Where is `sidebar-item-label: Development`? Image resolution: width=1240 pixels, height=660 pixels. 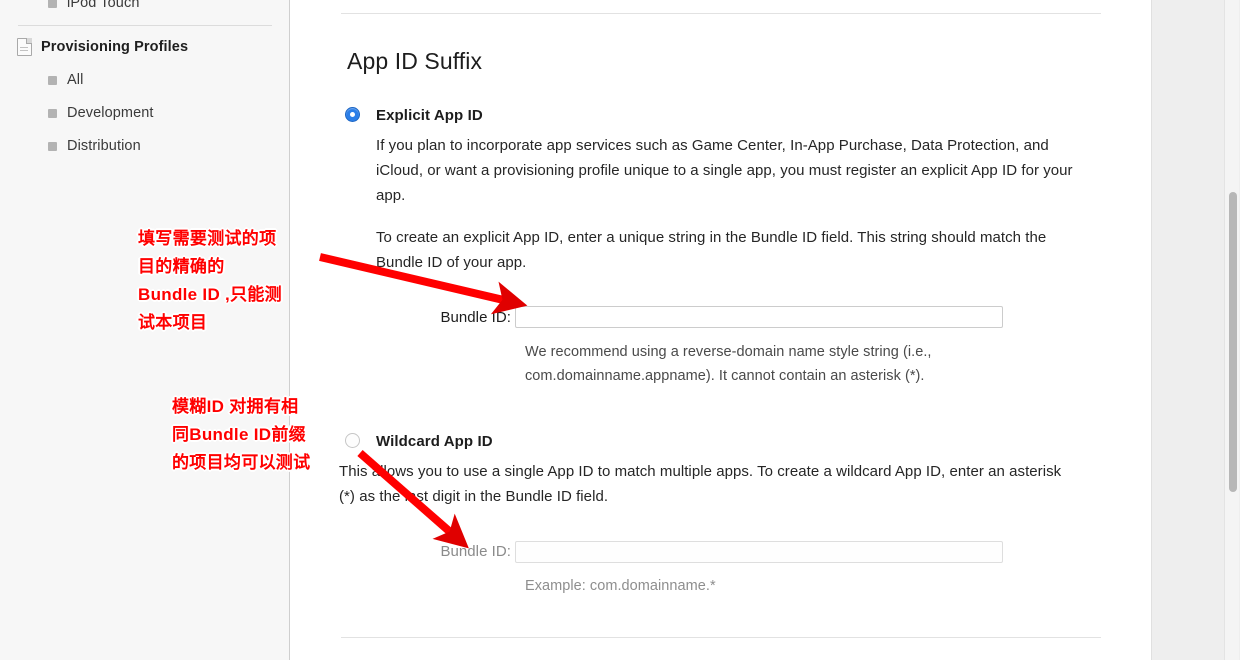
sidebar-item-label: Development is located at coordinates (110, 113).